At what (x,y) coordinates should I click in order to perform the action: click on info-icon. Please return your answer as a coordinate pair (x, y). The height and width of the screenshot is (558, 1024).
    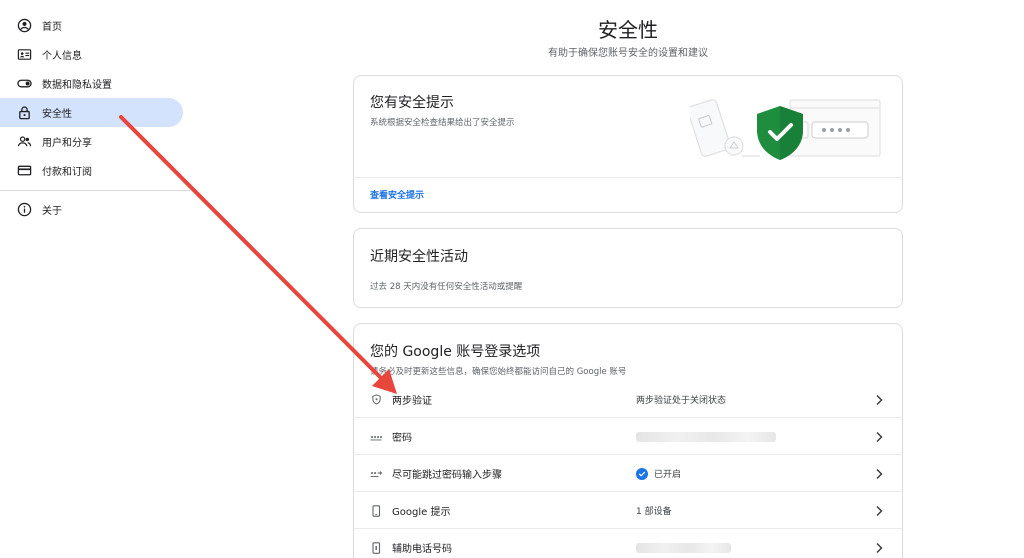
    Looking at the image, I should click on (24, 210).